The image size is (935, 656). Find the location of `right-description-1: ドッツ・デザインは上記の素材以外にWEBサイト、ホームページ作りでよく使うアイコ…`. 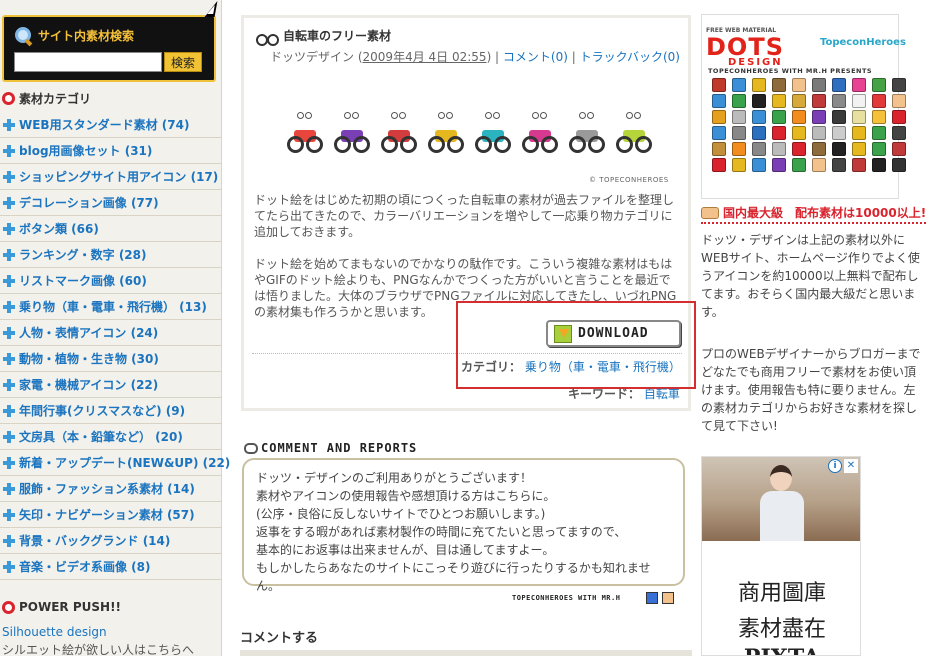

right-description-1: ドッツ・デザインは上記の素材以外にWEBサイト、ホームページ作りでよく使うアイコ… is located at coordinates (810, 276).